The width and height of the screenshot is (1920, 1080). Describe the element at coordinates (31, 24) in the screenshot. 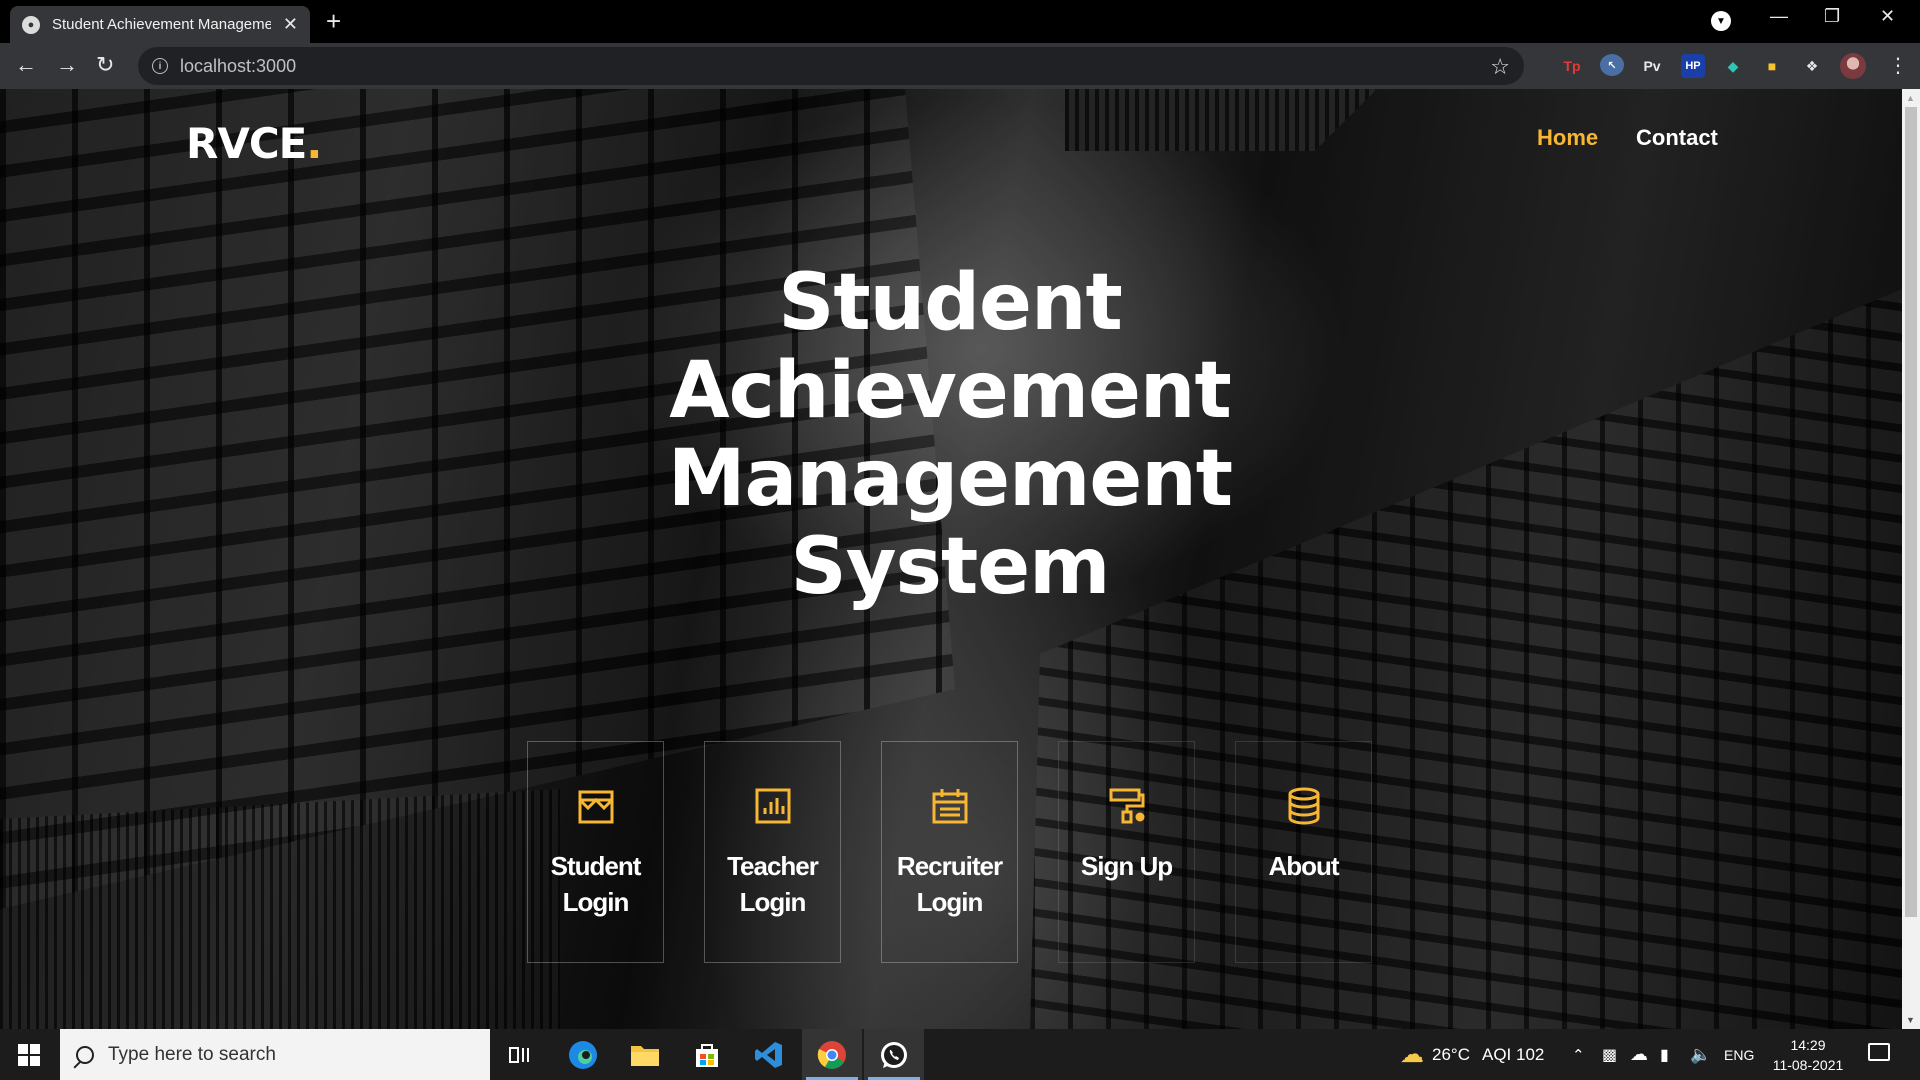

I see `globe-icon: ●` at that location.